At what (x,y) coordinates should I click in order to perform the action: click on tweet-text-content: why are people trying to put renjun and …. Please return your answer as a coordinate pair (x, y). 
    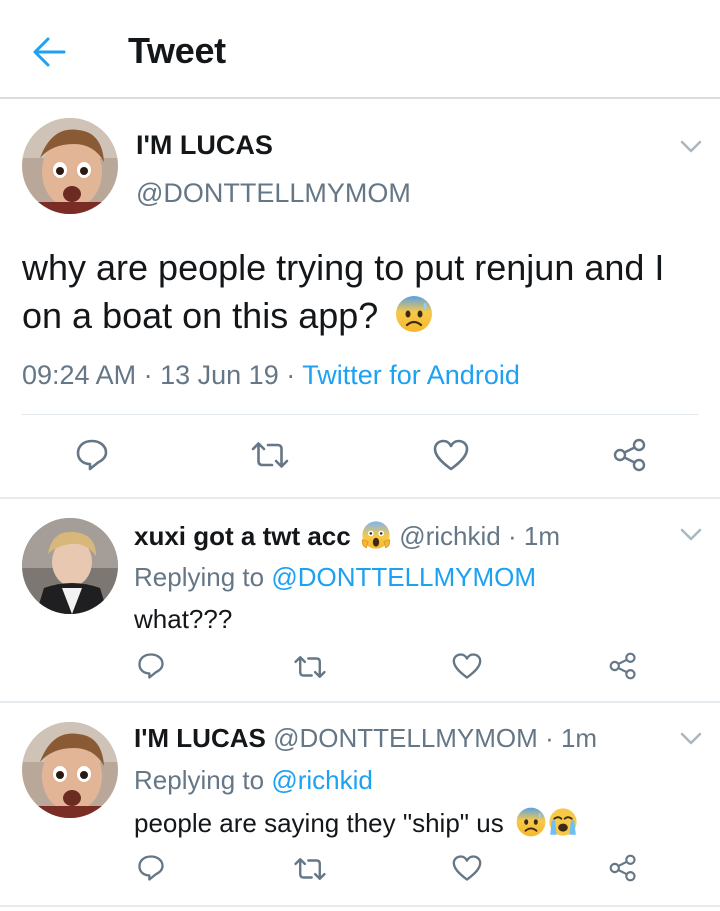
    Looking at the image, I should click on (343, 291).